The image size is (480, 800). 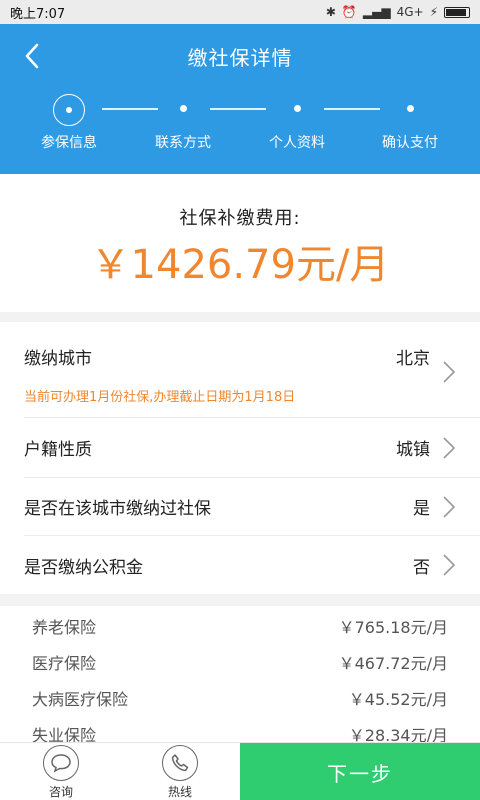 What do you see at coordinates (410, 143) in the screenshot?
I see `step-label: 确认支付` at bounding box center [410, 143].